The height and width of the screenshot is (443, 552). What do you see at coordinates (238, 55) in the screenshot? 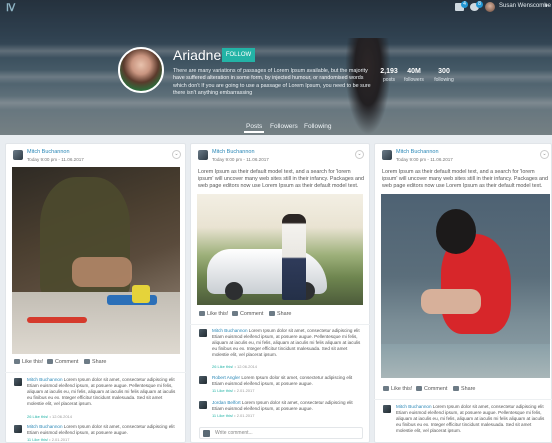
I see `follow-button: FOLLOW` at bounding box center [238, 55].